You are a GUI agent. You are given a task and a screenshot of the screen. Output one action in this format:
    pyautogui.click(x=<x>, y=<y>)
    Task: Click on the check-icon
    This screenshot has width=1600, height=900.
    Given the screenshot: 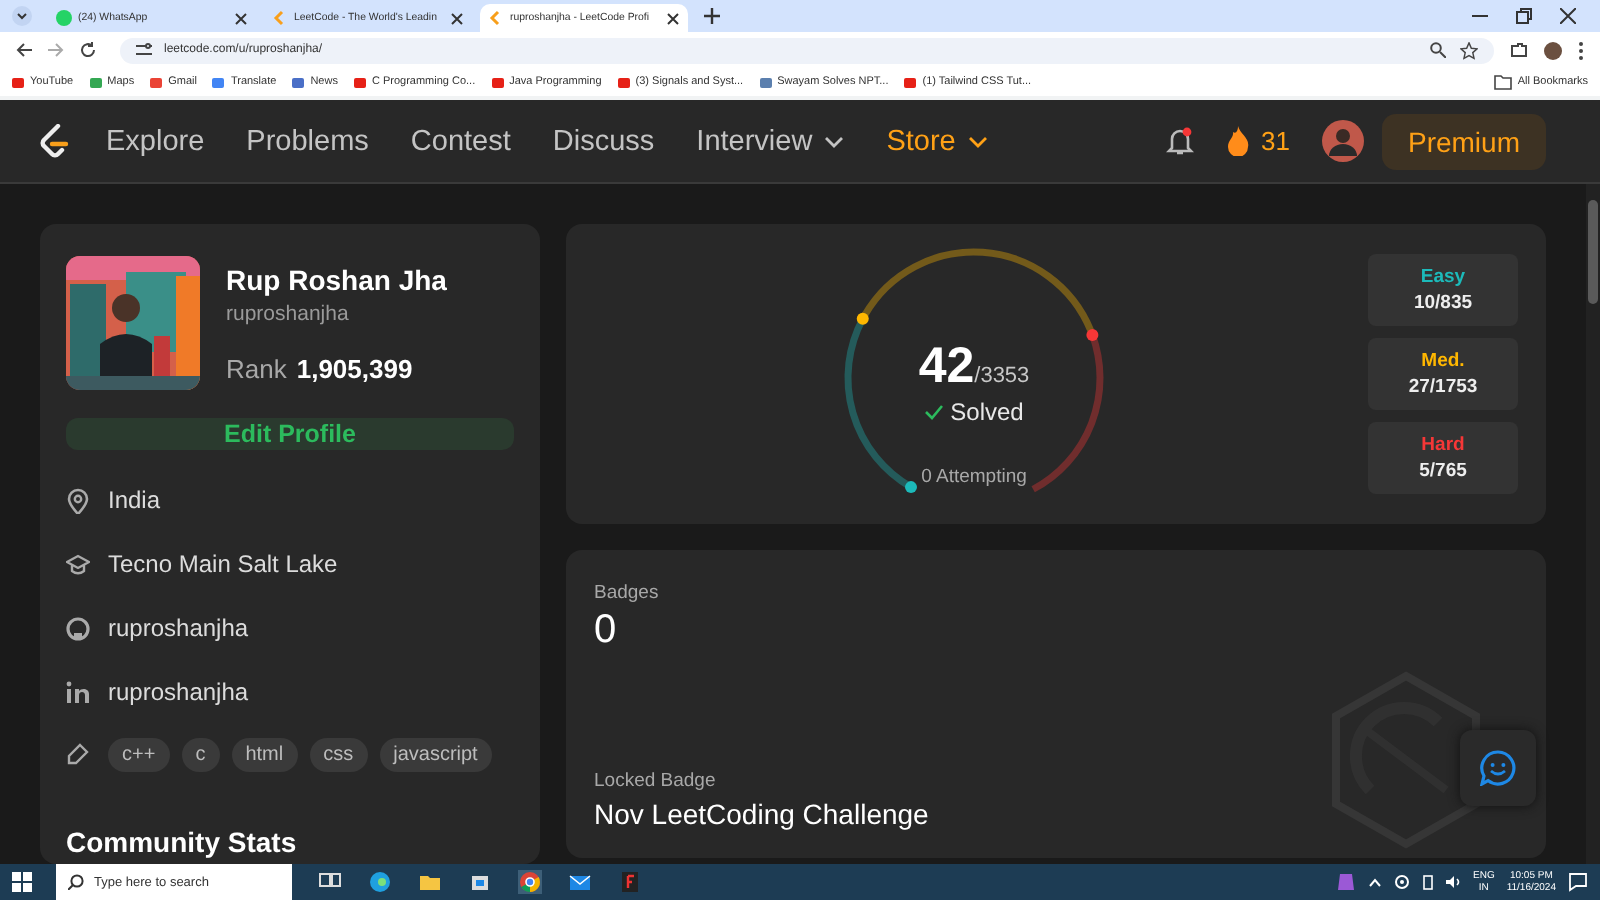 What is the action you would take?
    pyautogui.click(x=934, y=412)
    